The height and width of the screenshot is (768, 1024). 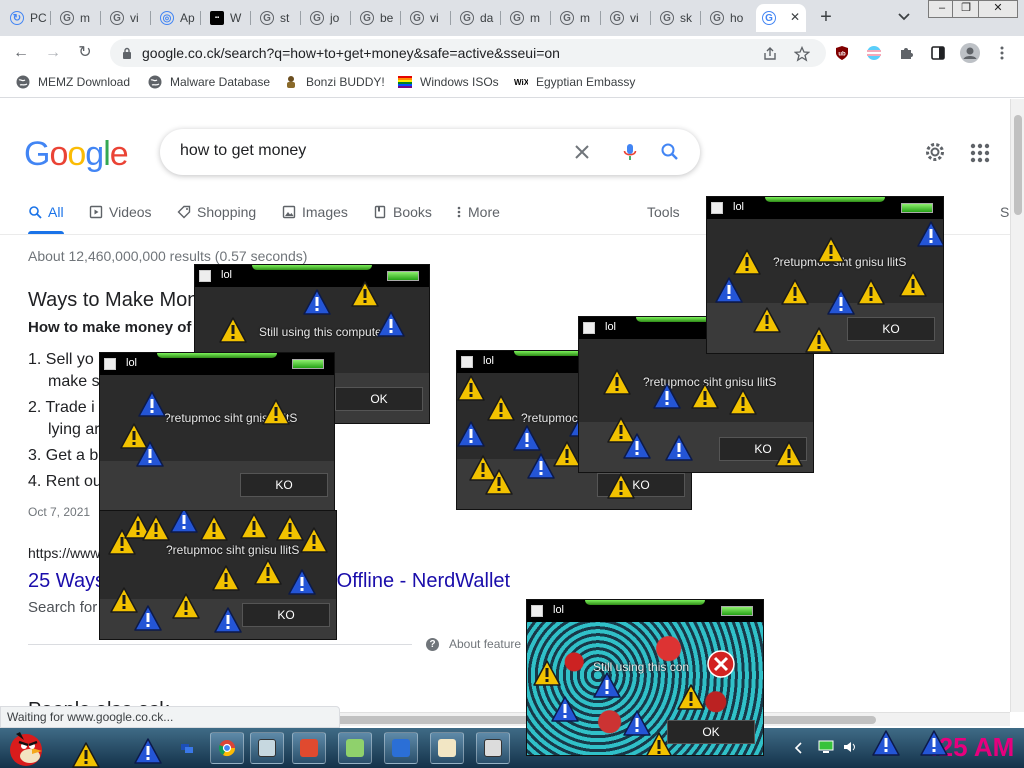 What do you see at coordinates (826, 747) in the screenshot?
I see `monitor-tray-icon` at bounding box center [826, 747].